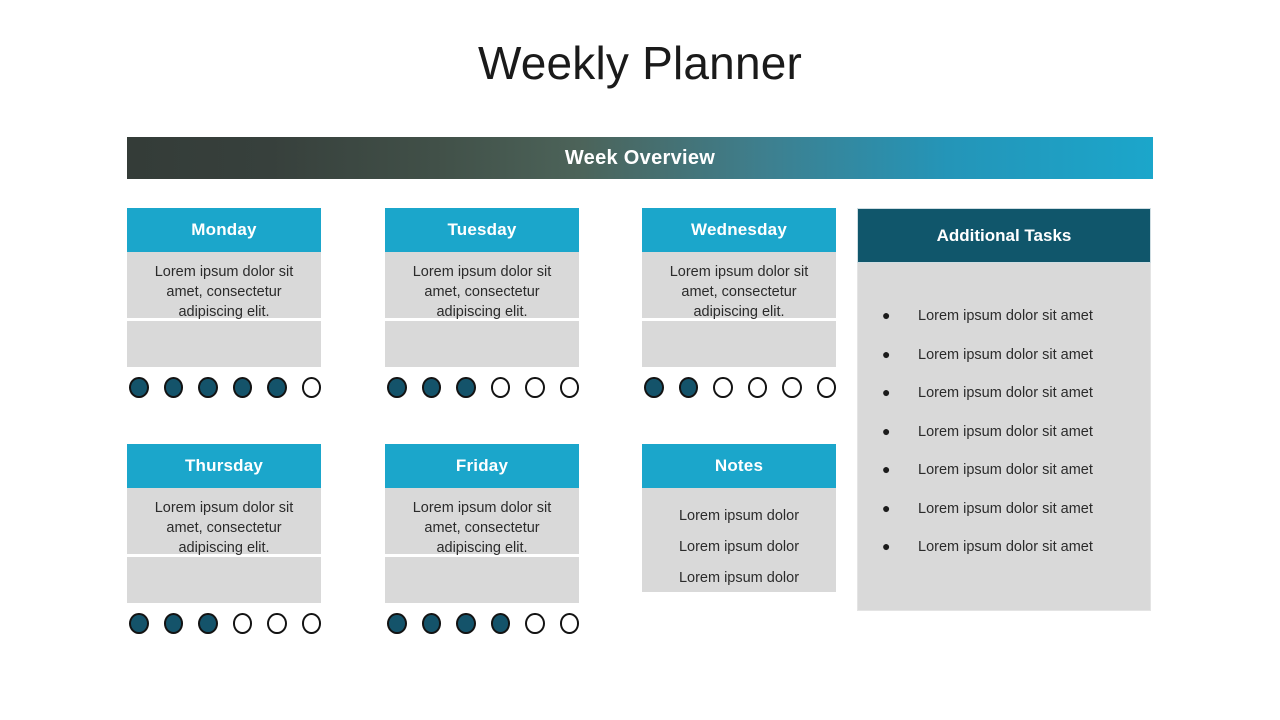 The width and height of the screenshot is (1280, 720). I want to click on day-progress-dots-monday, so click(224, 387).